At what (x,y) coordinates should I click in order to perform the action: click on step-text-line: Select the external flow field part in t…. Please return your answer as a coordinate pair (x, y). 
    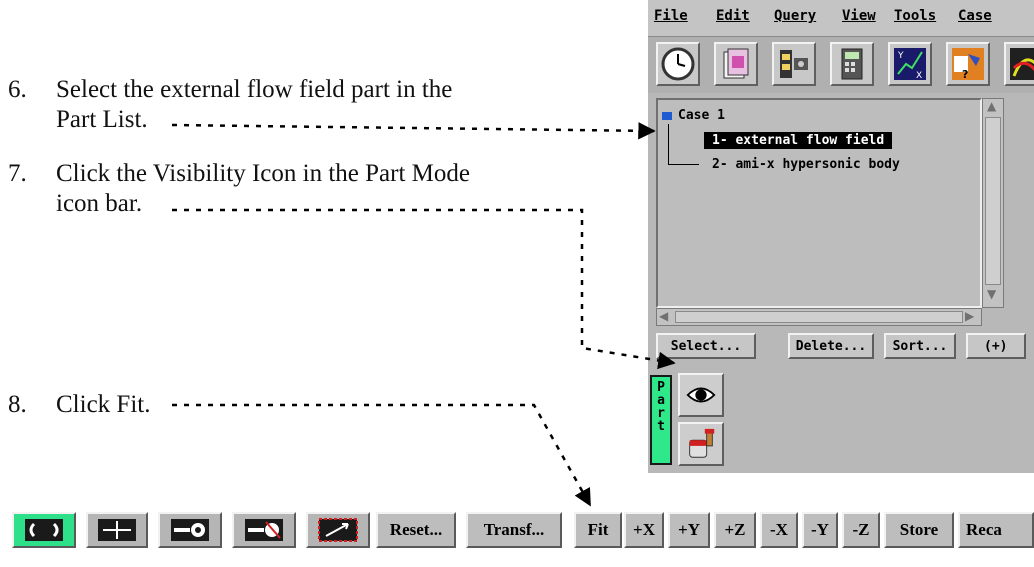
    Looking at the image, I should click on (254, 89).